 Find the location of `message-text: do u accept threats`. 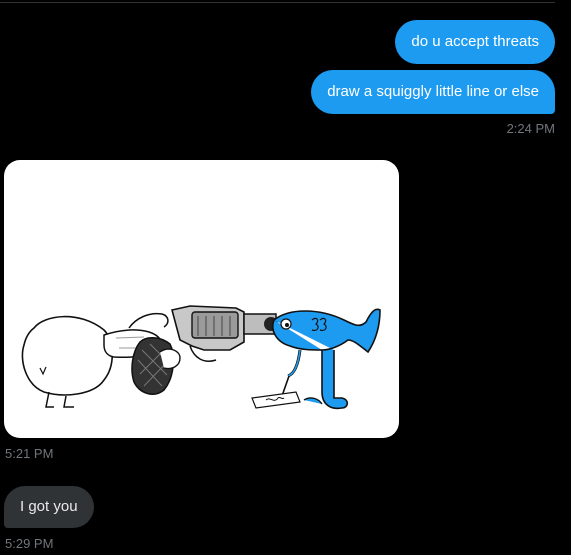

message-text: do u accept threats is located at coordinates (475, 41).